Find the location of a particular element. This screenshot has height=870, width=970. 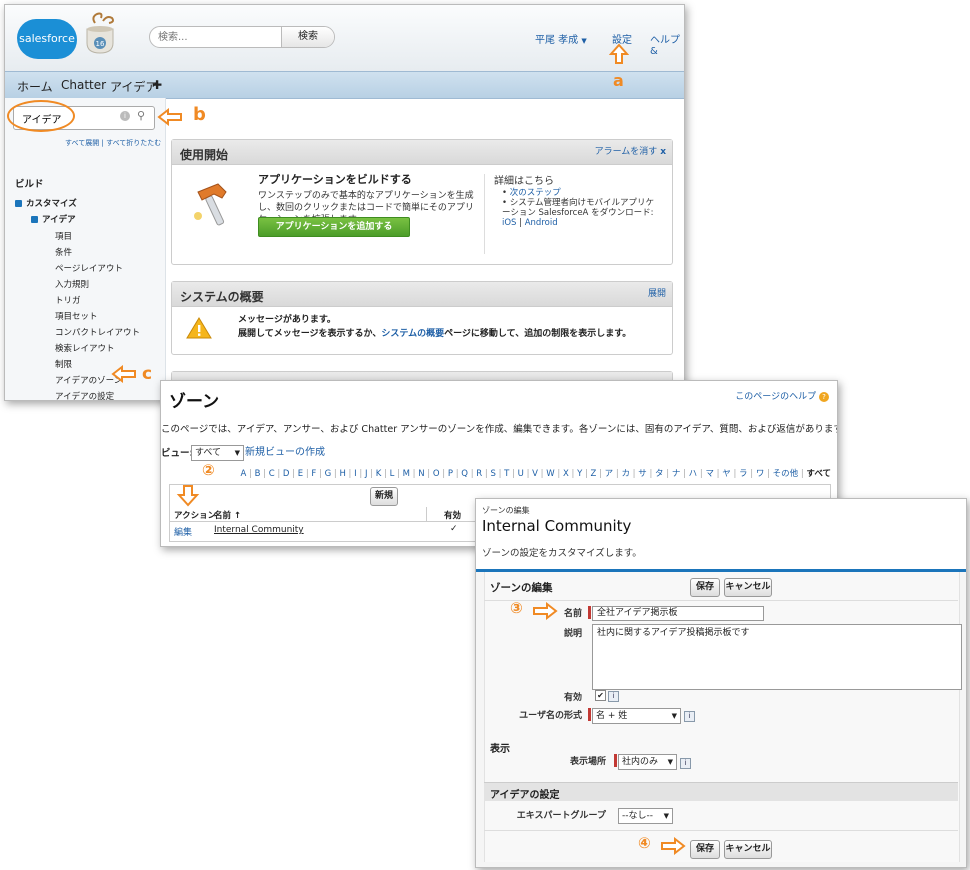

sidebar-item-search-layouts: 検索レイアウト is located at coordinates (85, 348).